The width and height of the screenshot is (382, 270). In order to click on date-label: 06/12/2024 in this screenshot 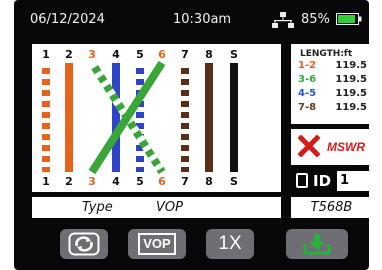, I will do `click(67, 19)`.